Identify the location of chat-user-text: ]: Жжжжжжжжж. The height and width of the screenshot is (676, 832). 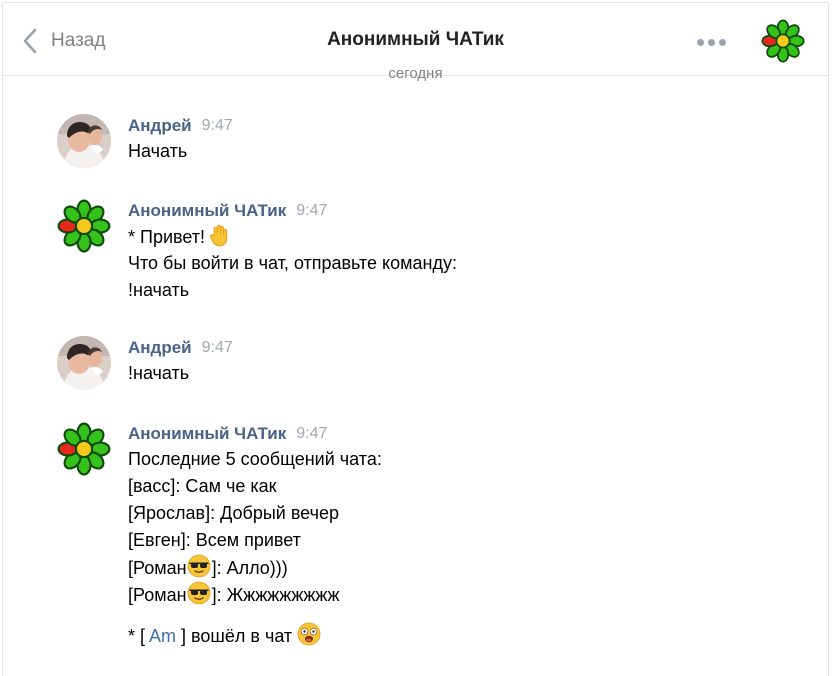
(275, 595).